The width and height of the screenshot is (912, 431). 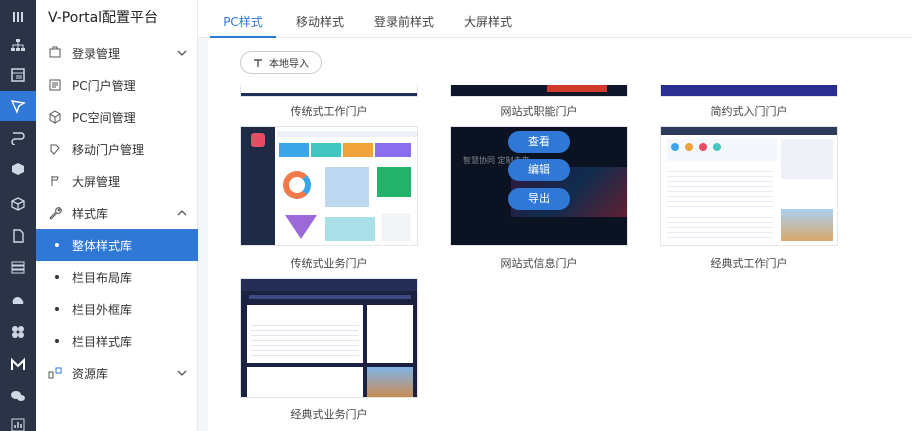 What do you see at coordinates (18, 300) in the screenshot?
I see `cloud-icon` at bounding box center [18, 300].